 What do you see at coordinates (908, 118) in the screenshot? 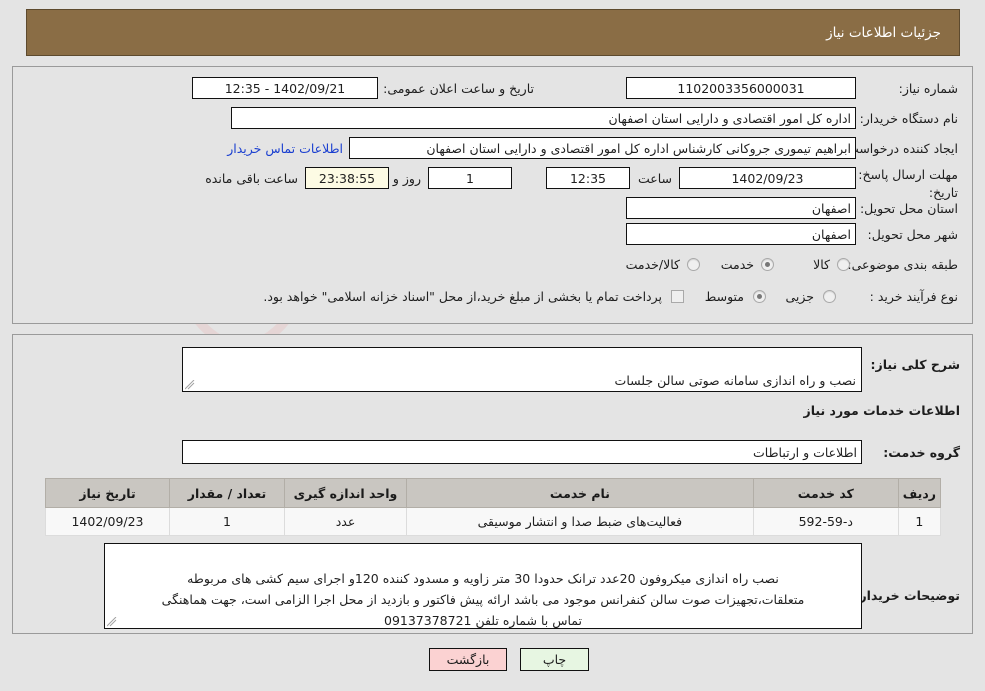
I see `buyer-org-label: نام دستگاه خریدار:` at bounding box center [908, 118].